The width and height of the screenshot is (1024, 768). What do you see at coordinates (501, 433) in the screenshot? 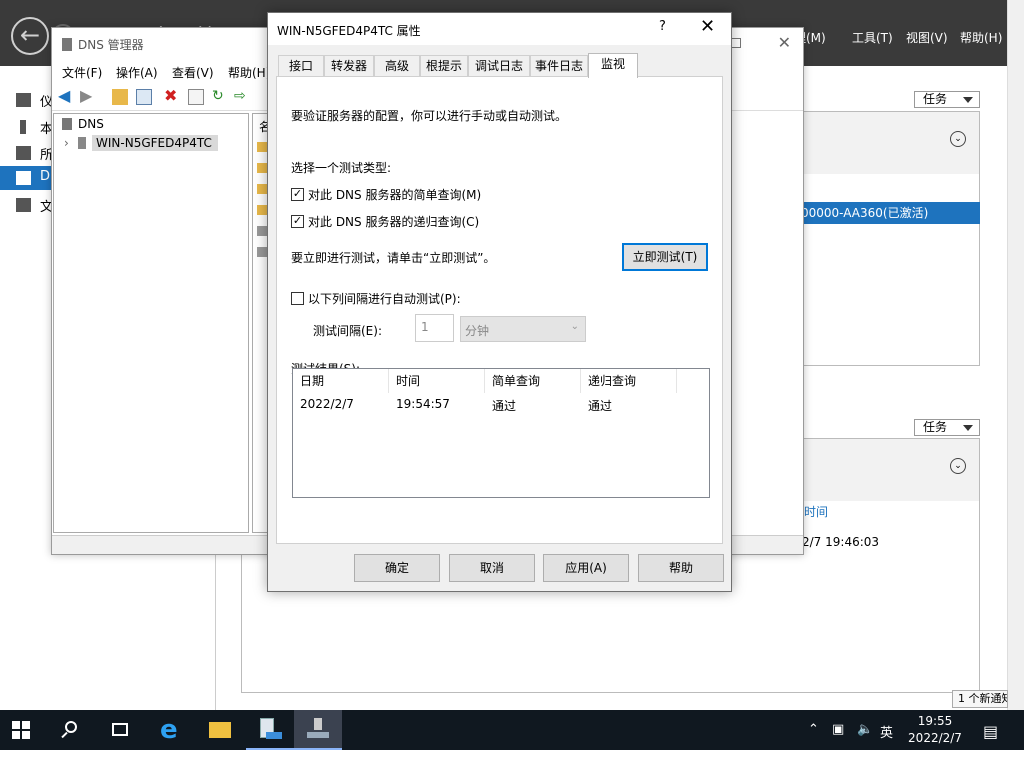
I see `results-table: 日期 时间 简单查询 递归查询 2022/2/7 19:54:57 通过 通过` at bounding box center [501, 433].